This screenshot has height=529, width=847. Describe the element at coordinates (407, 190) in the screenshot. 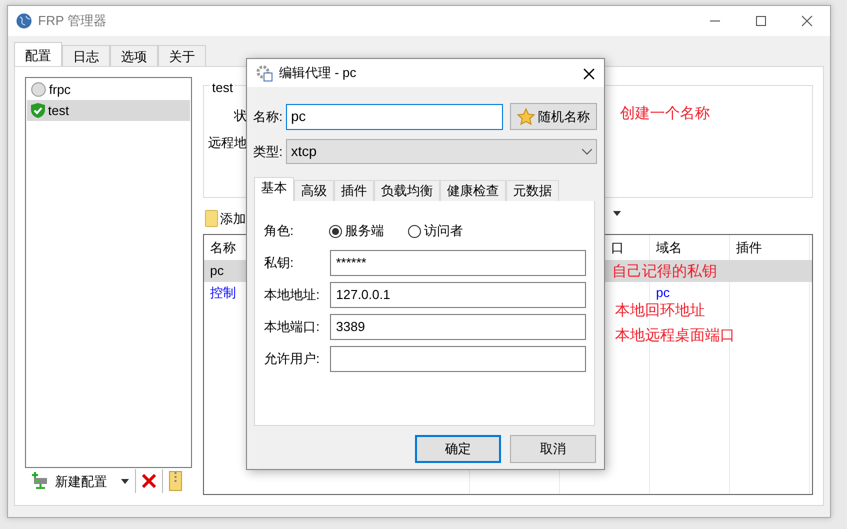

I see `tab: 负载均衡` at that location.